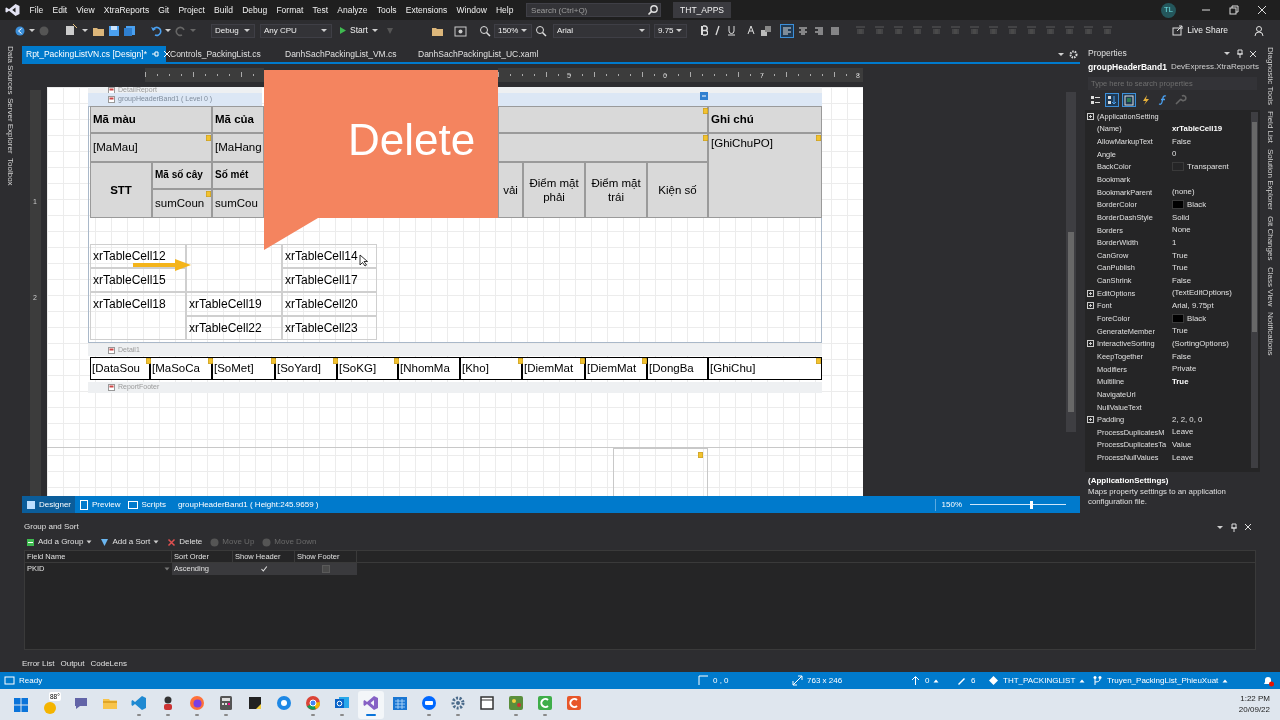  What do you see at coordinates (371, 702) in the screenshot?
I see `app-logo-icon` at bounding box center [371, 702].